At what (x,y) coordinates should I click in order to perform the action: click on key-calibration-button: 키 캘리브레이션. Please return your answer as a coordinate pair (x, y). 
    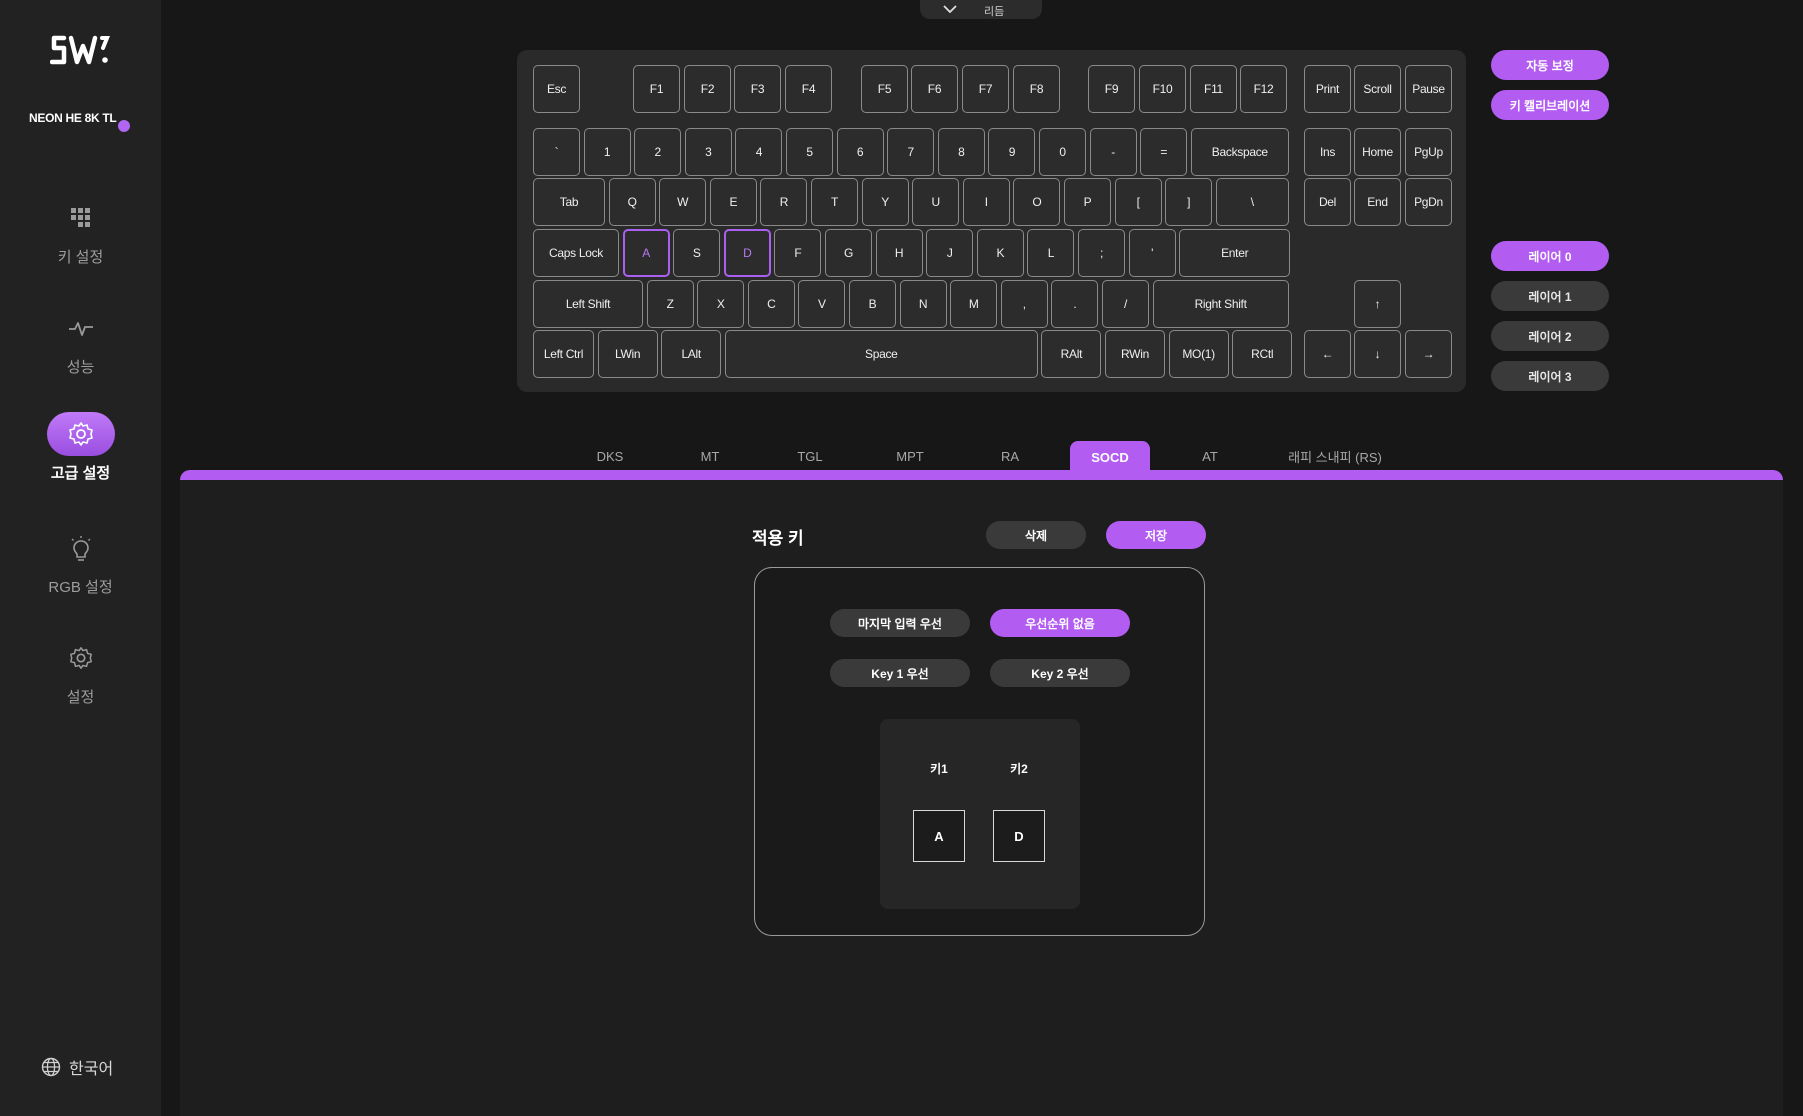
    Looking at the image, I should click on (1550, 105).